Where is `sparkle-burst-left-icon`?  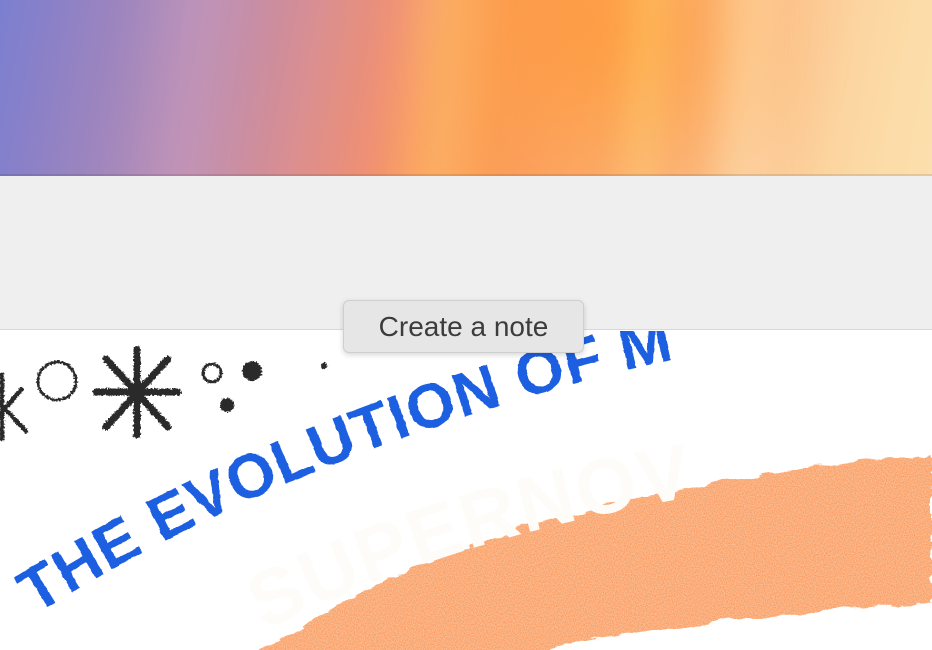 sparkle-burst-left-icon is located at coordinates (14, 407).